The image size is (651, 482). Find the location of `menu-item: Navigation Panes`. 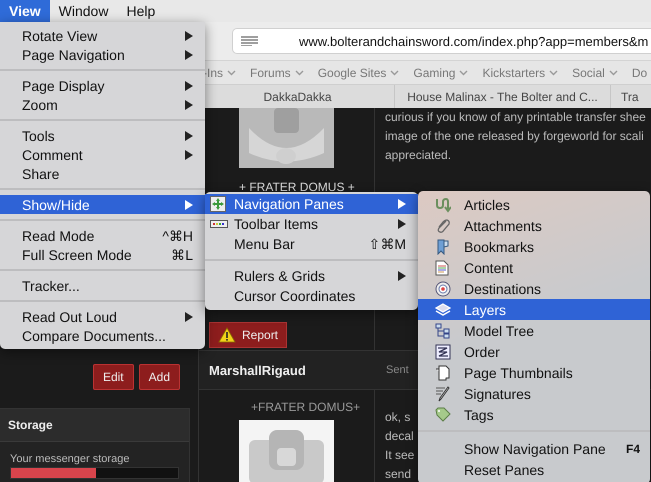

menu-item: Navigation Panes is located at coordinates (311, 204).